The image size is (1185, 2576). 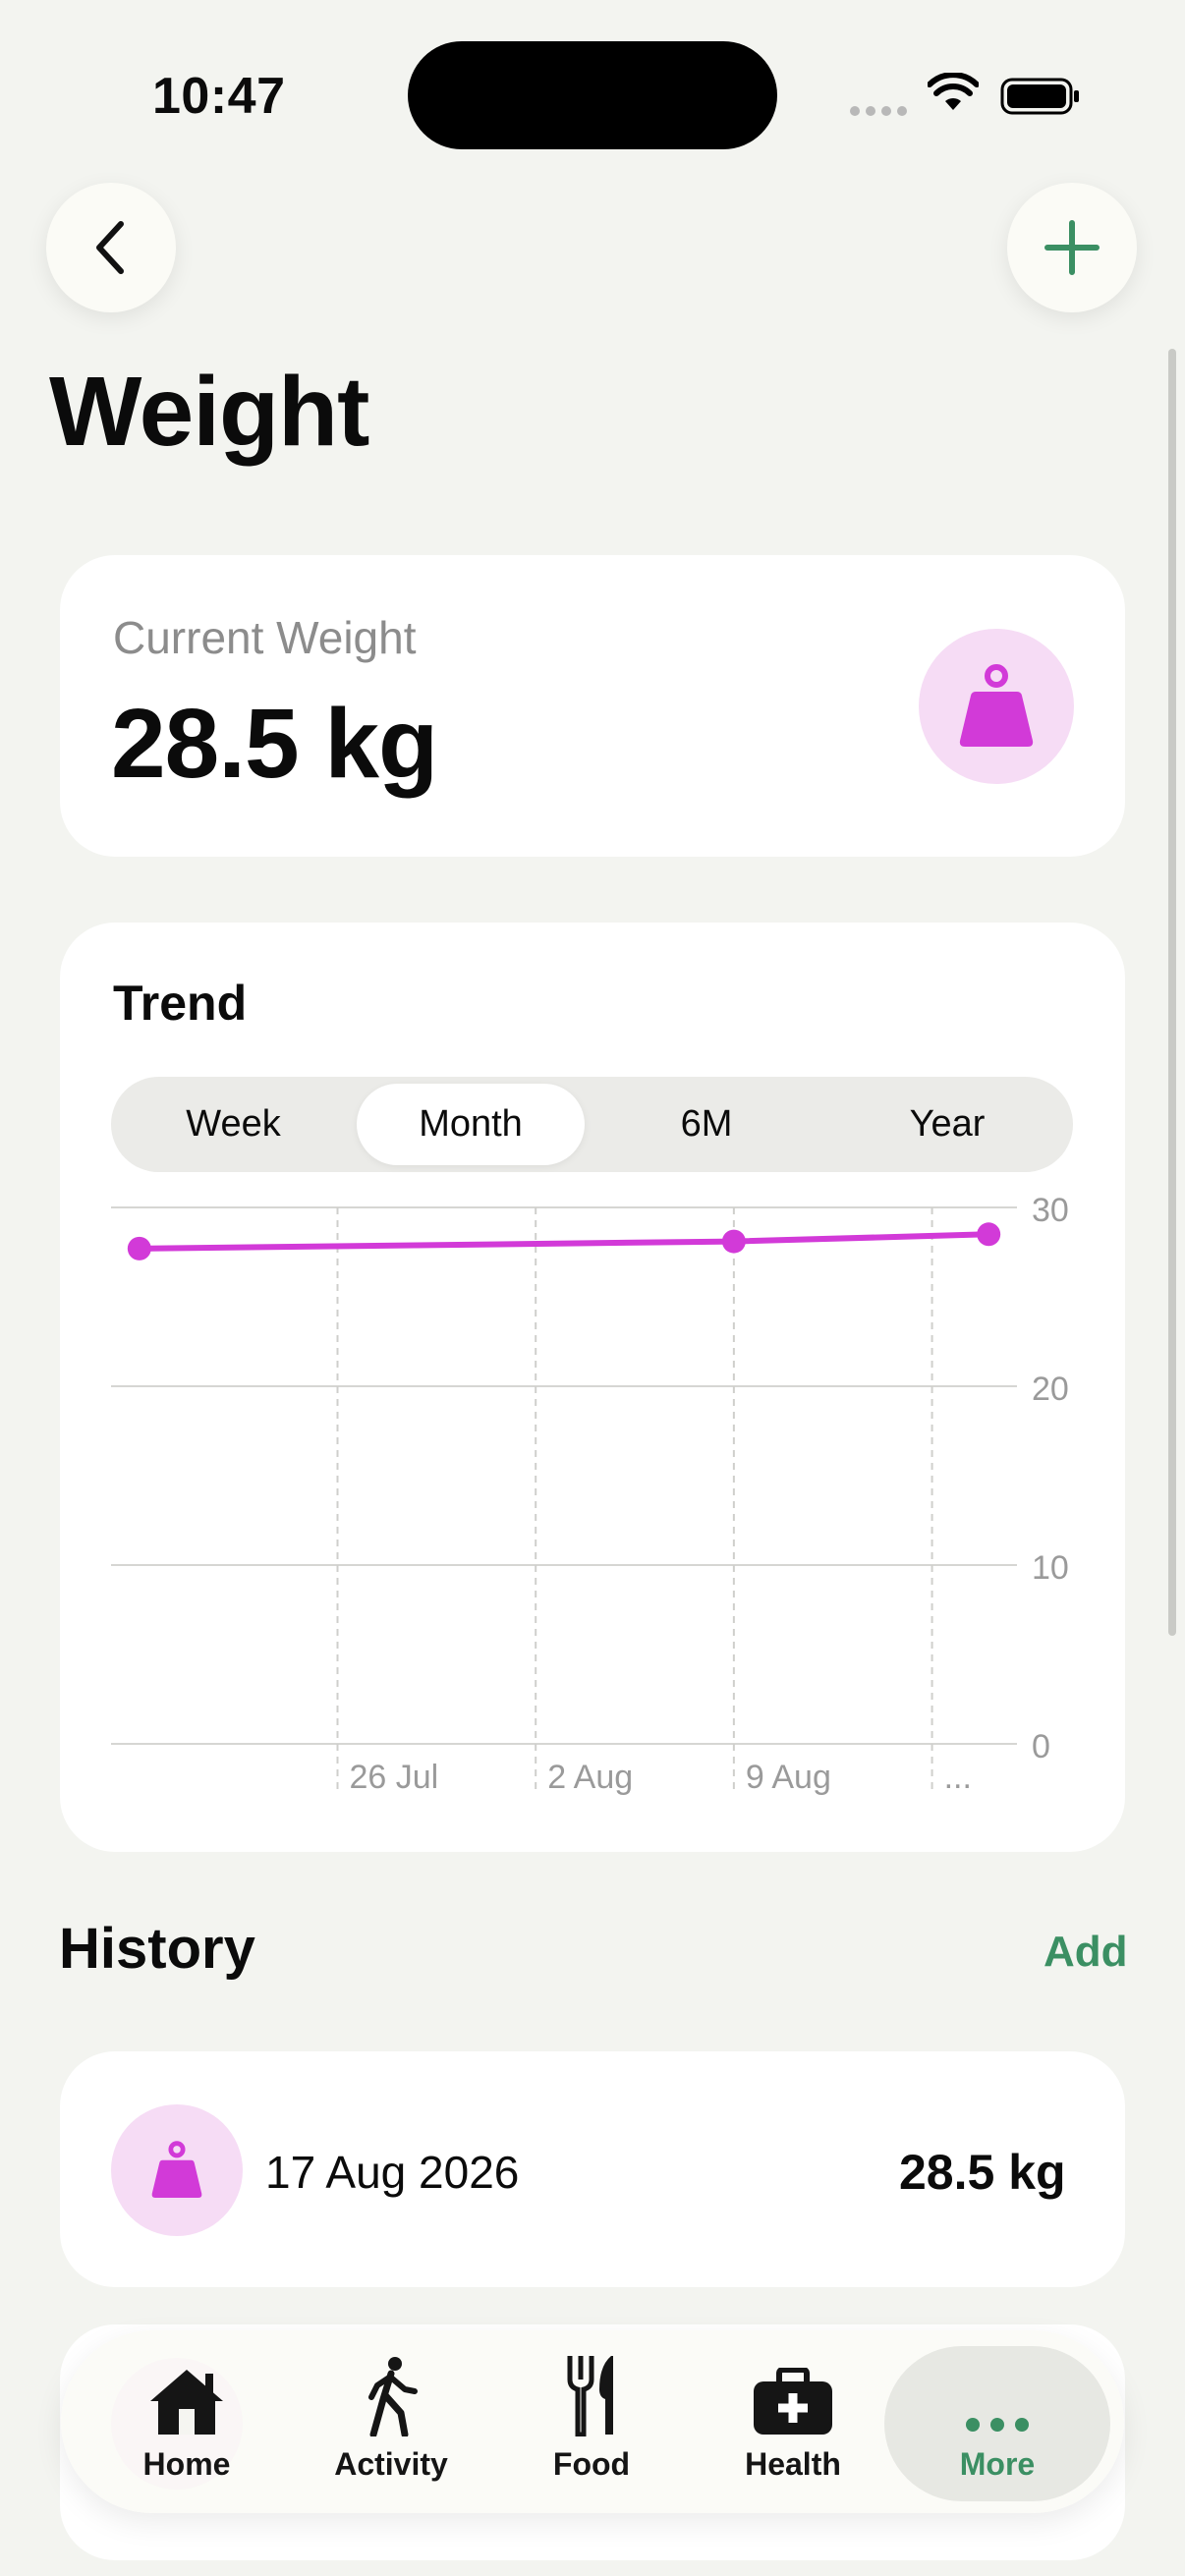 I want to click on tab-activity-label: Activity, so click(x=391, y=2464).